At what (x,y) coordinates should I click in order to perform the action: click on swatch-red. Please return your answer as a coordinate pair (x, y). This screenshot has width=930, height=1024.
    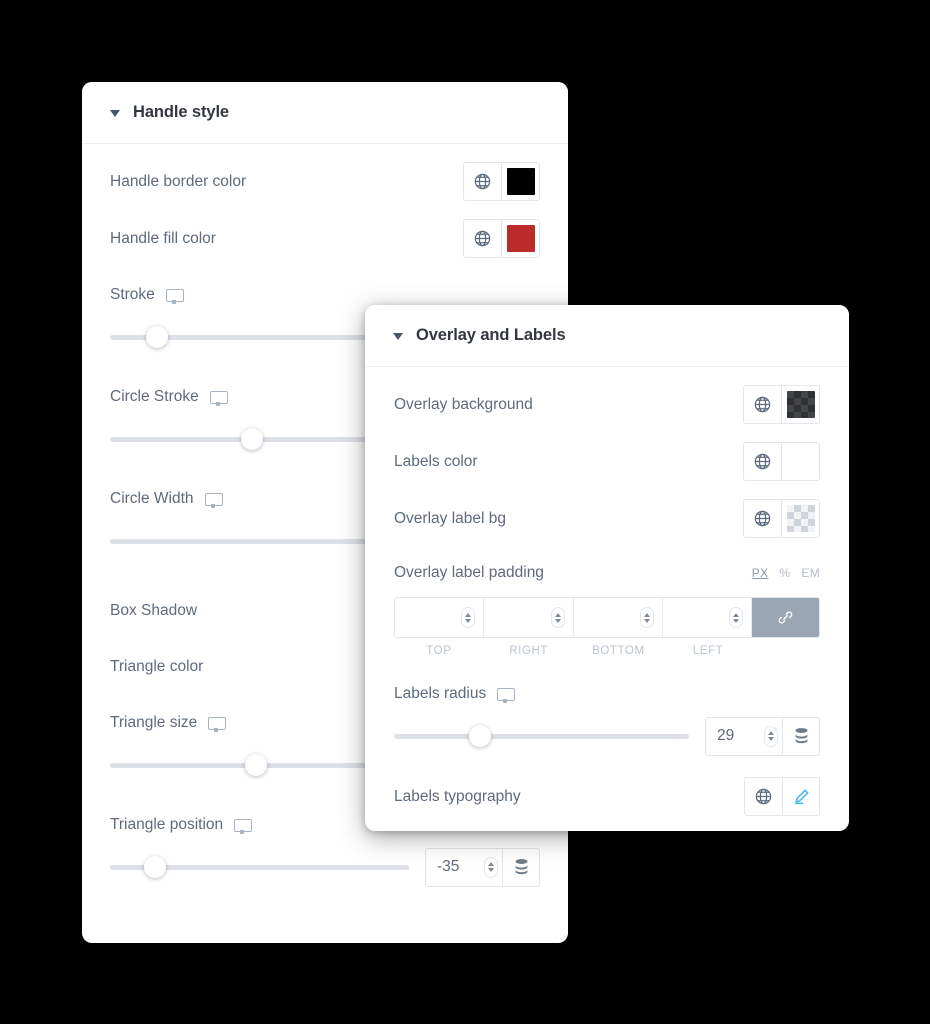
    Looking at the image, I should click on (520, 238).